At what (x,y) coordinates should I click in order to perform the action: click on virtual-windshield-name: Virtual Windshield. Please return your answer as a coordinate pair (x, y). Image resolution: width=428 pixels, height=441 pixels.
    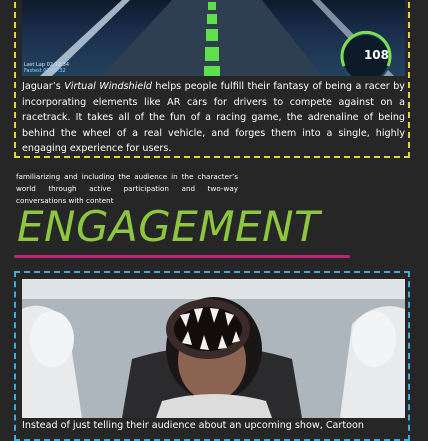
    Looking at the image, I should click on (108, 86).